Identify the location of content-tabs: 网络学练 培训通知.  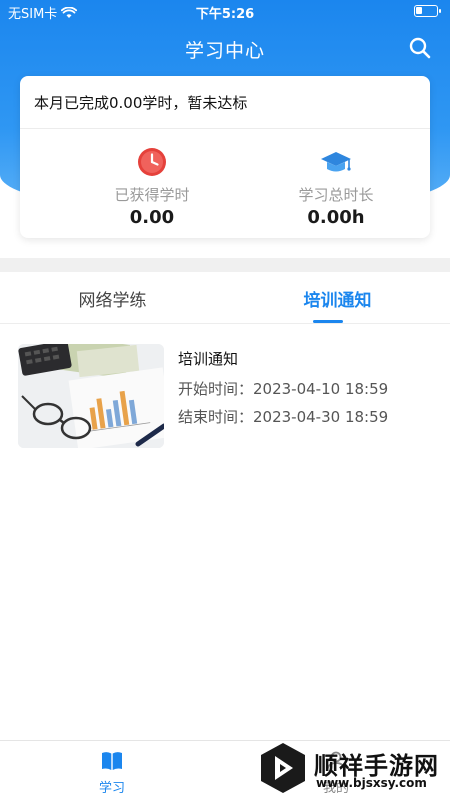
(225, 298).